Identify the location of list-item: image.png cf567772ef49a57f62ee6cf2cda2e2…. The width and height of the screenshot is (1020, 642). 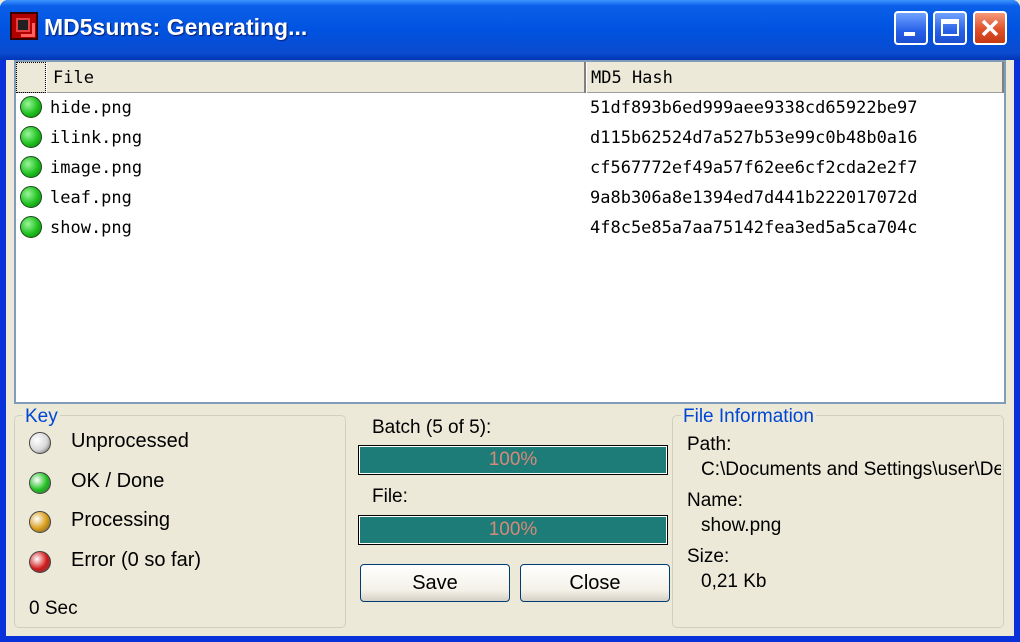
(510, 168).